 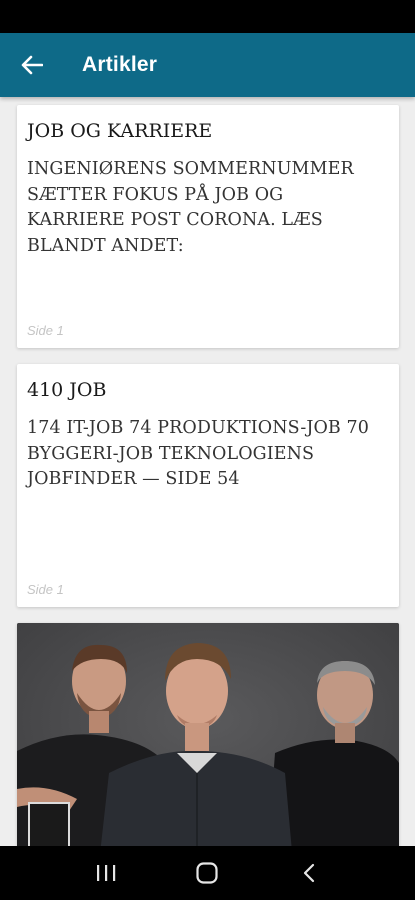 I want to click on back-button, so click(x=32, y=65).